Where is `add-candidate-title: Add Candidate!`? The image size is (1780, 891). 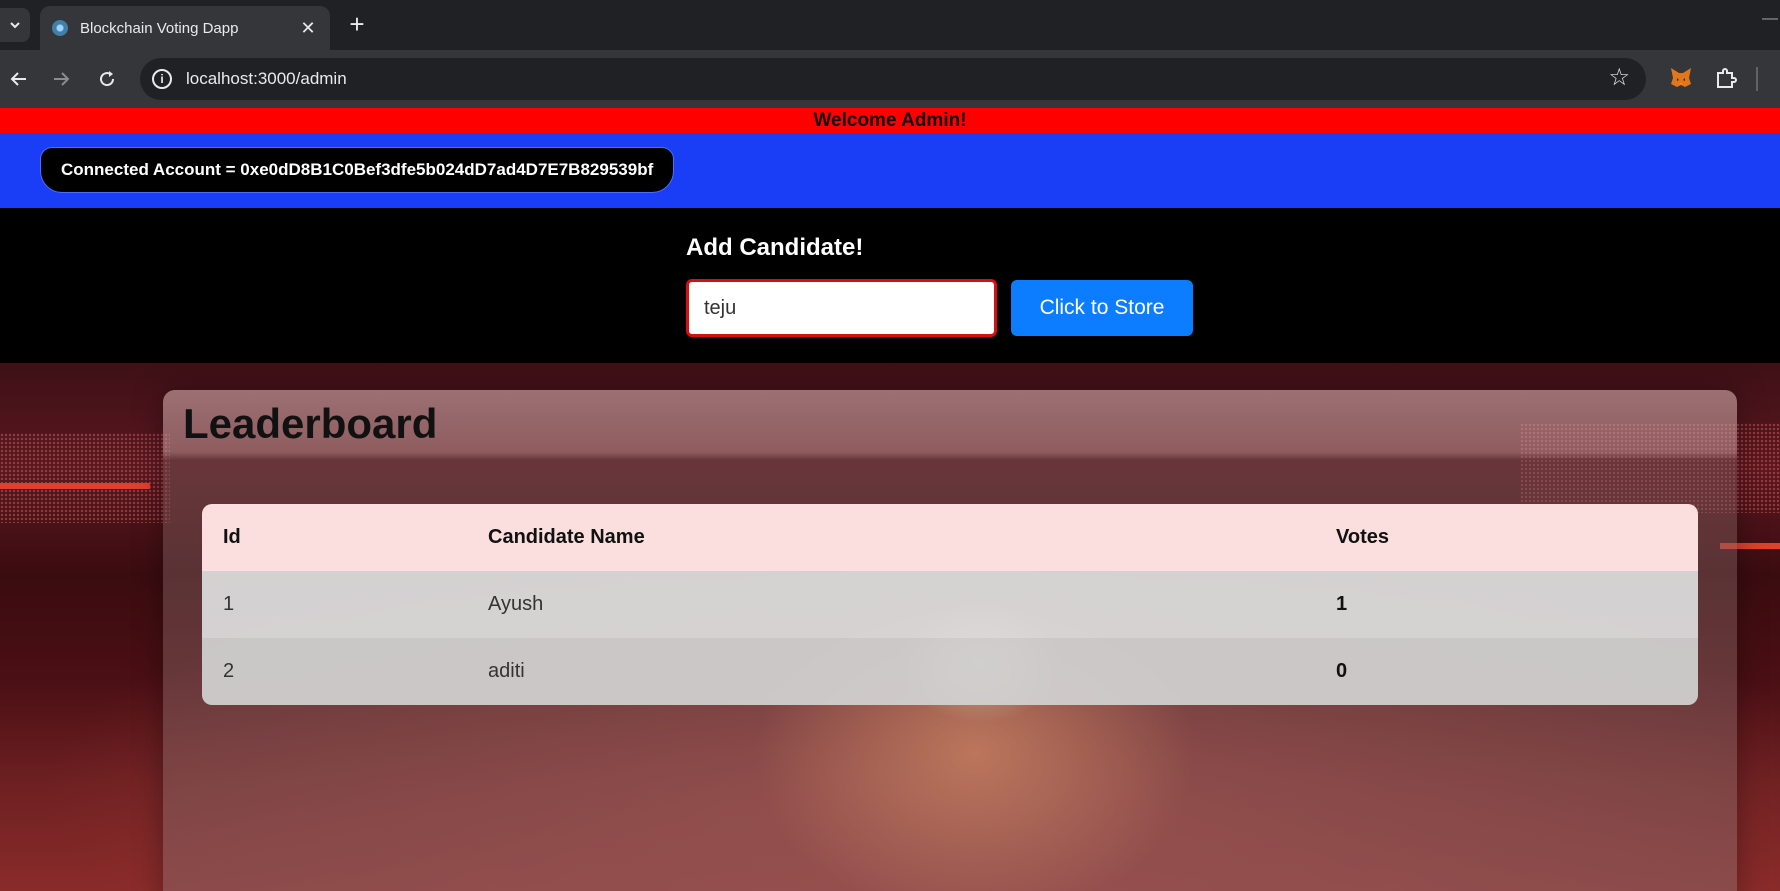
add-candidate-title: Add Candidate! is located at coordinates (775, 247).